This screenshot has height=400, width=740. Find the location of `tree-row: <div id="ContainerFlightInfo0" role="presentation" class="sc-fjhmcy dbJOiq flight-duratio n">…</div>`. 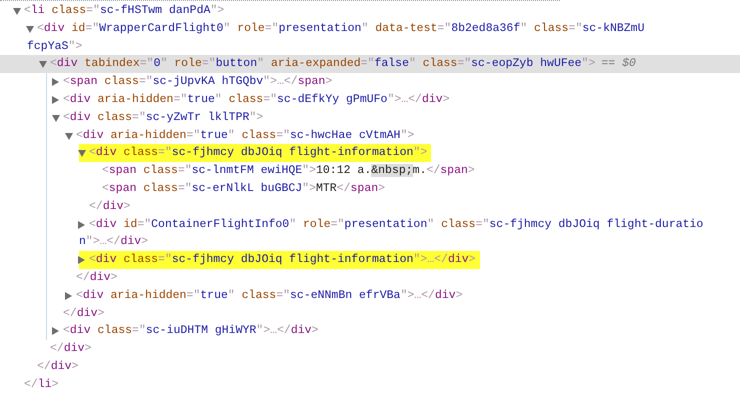

tree-row: <div id="ContainerFlightInfo0" role="presentation" class="sc-fjhmcy dbJOiq flight-duratio n">…</div> is located at coordinates (393, 234).